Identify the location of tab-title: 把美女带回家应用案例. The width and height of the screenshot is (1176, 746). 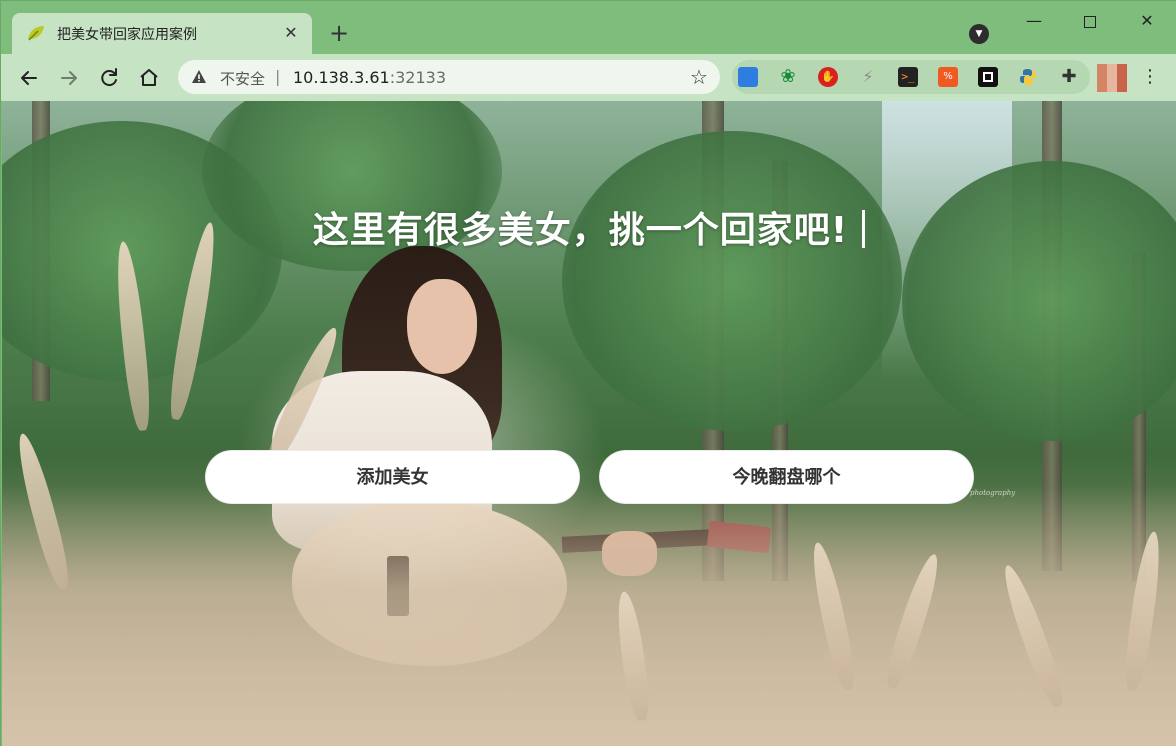
(127, 35).